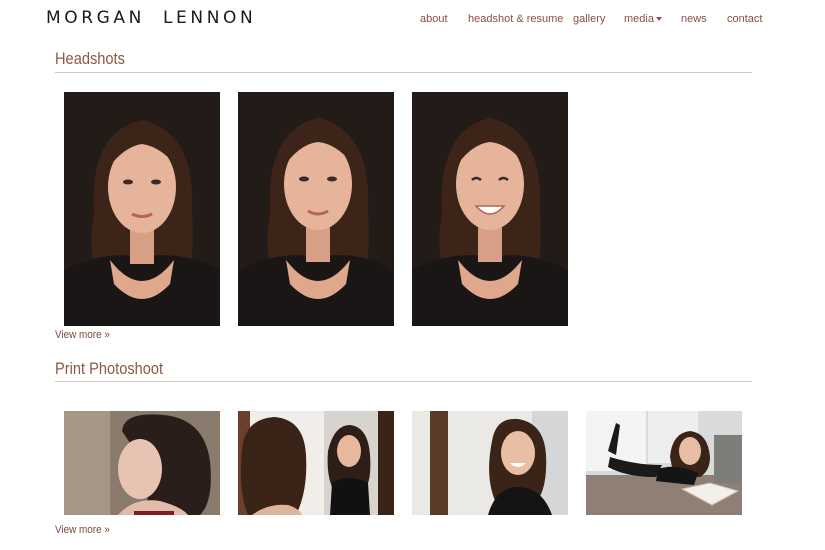 This screenshot has height=550, width=825. I want to click on view-more-headshots-link: View more », so click(82, 335).